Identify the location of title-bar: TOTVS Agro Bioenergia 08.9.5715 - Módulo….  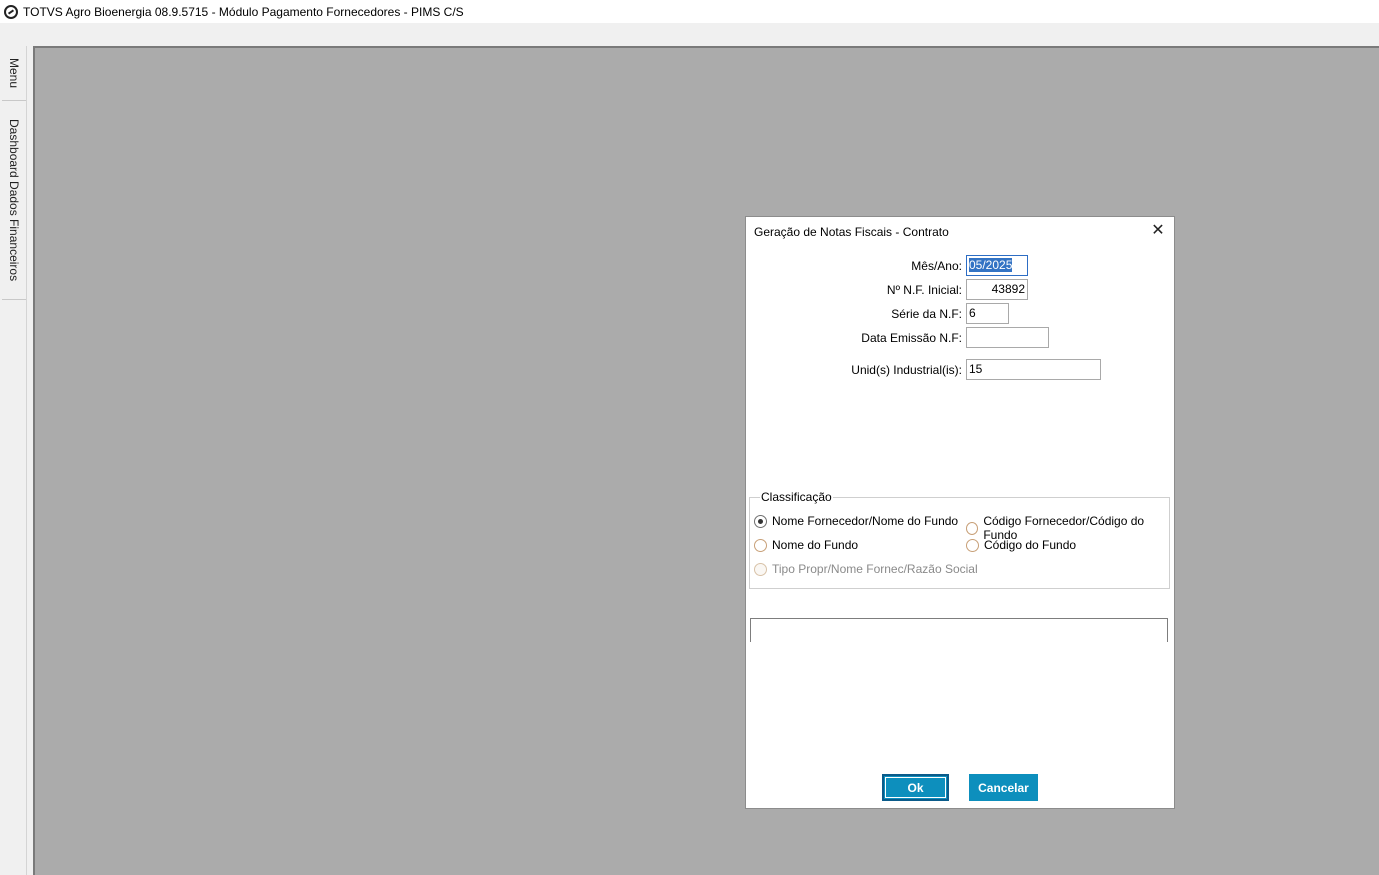
(689, 11).